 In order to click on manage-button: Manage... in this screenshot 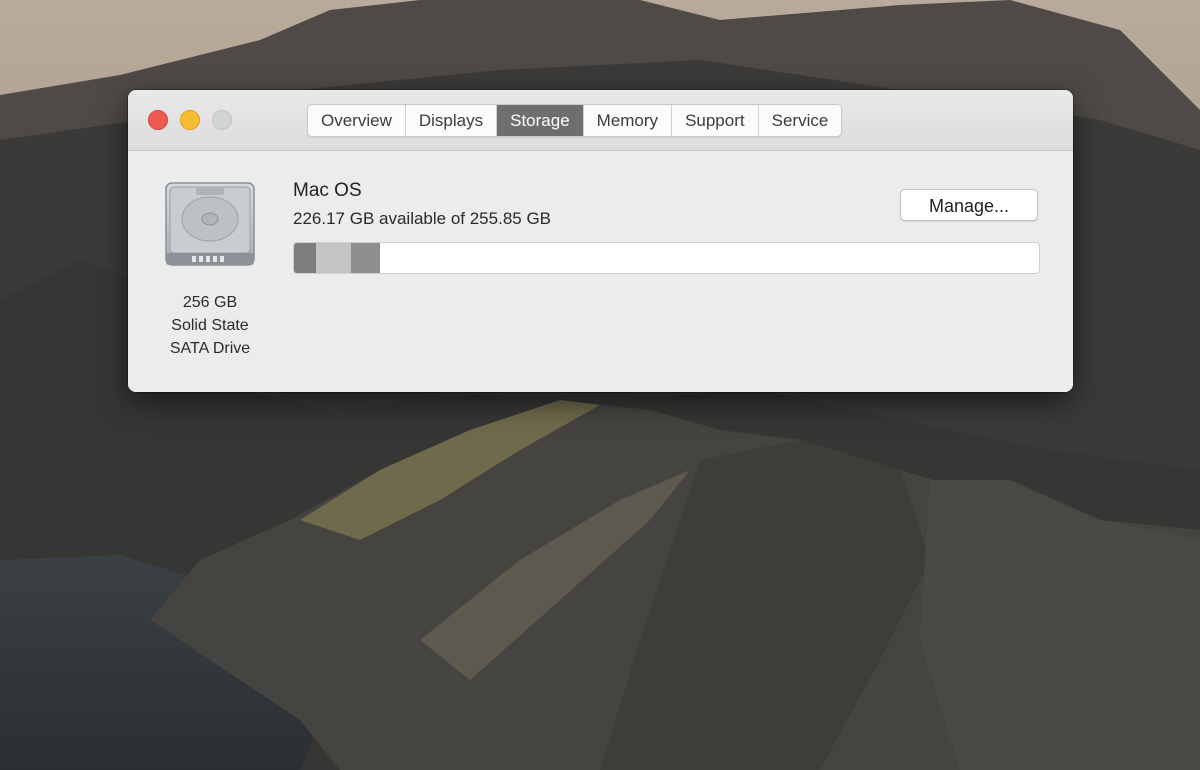, I will do `click(969, 205)`.